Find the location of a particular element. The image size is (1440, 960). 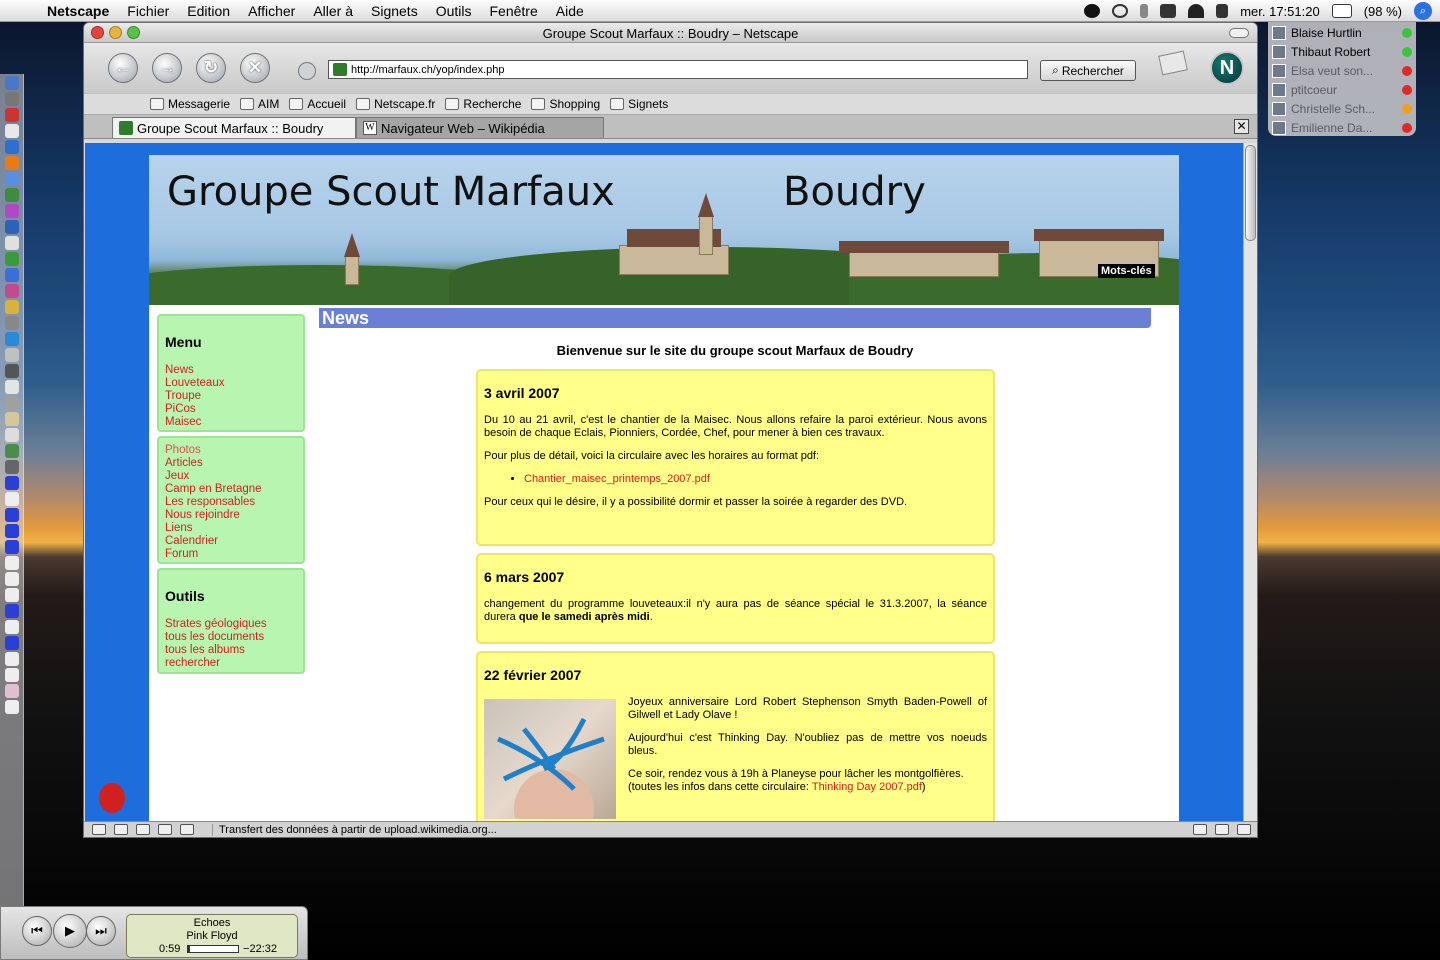

nav-link-rechercher: rechercher is located at coordinates (231, 663).